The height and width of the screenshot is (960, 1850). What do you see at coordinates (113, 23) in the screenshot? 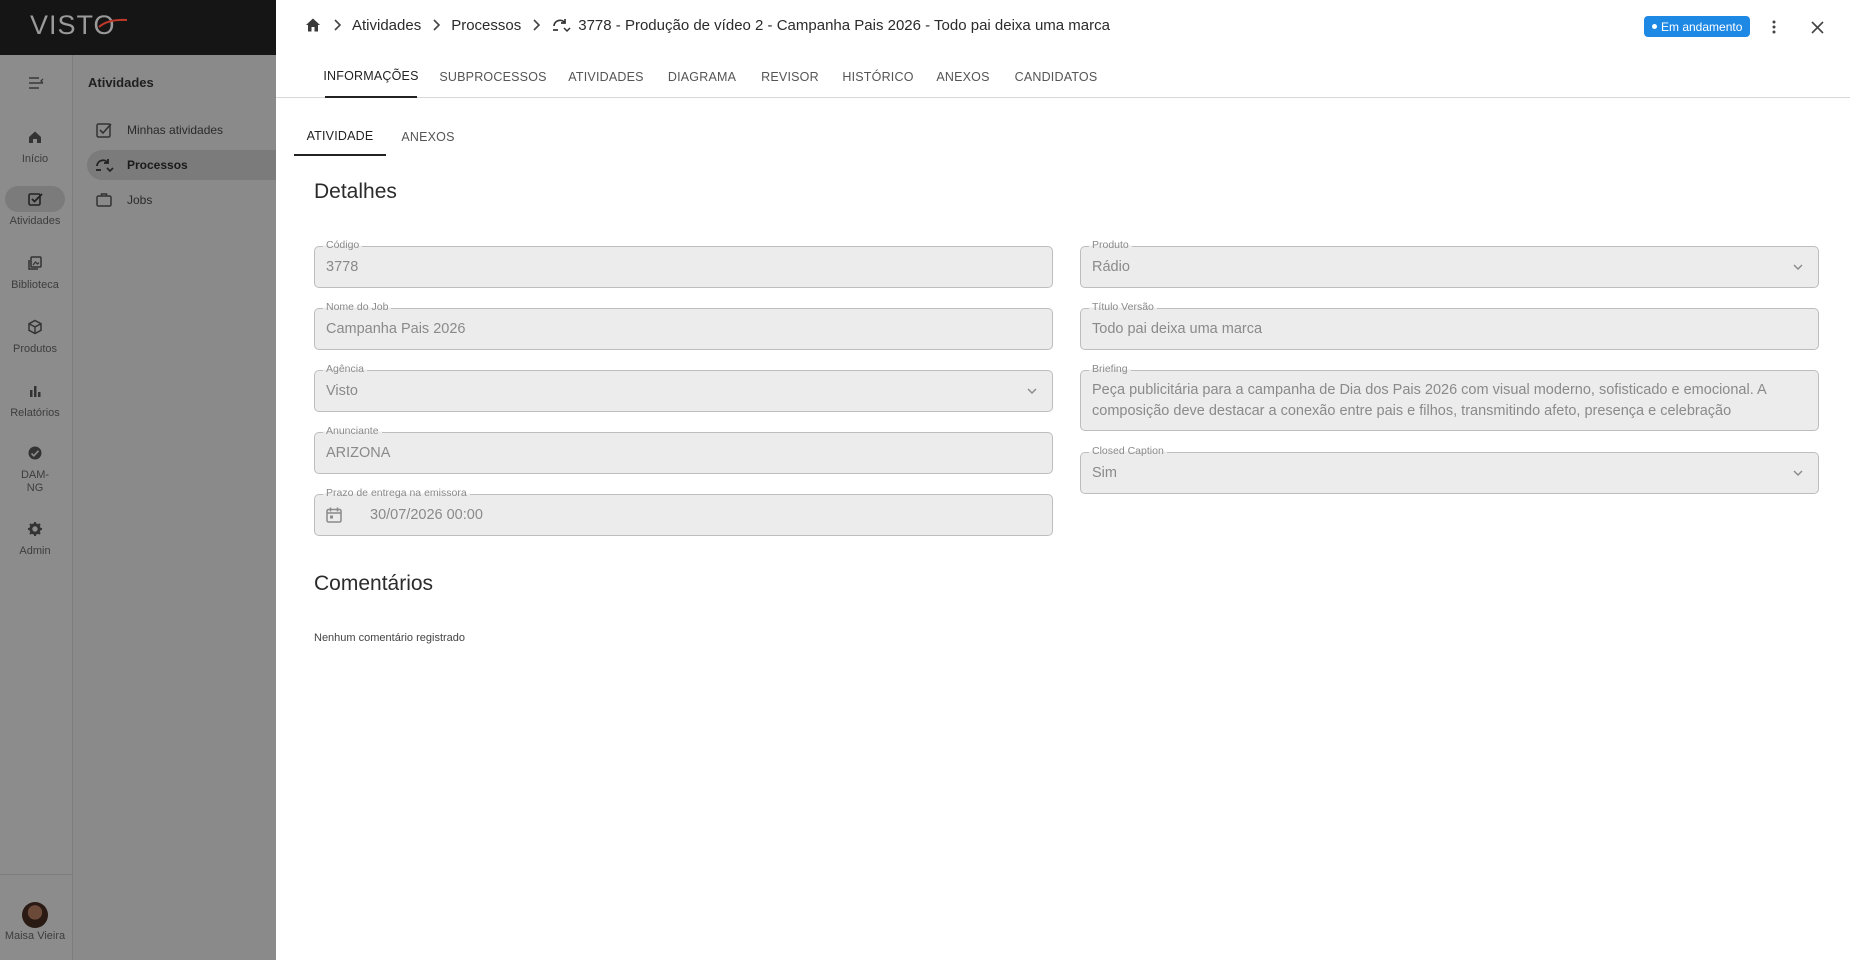
I see `logo-swoosh-icon` at bounding box center [113, 23].